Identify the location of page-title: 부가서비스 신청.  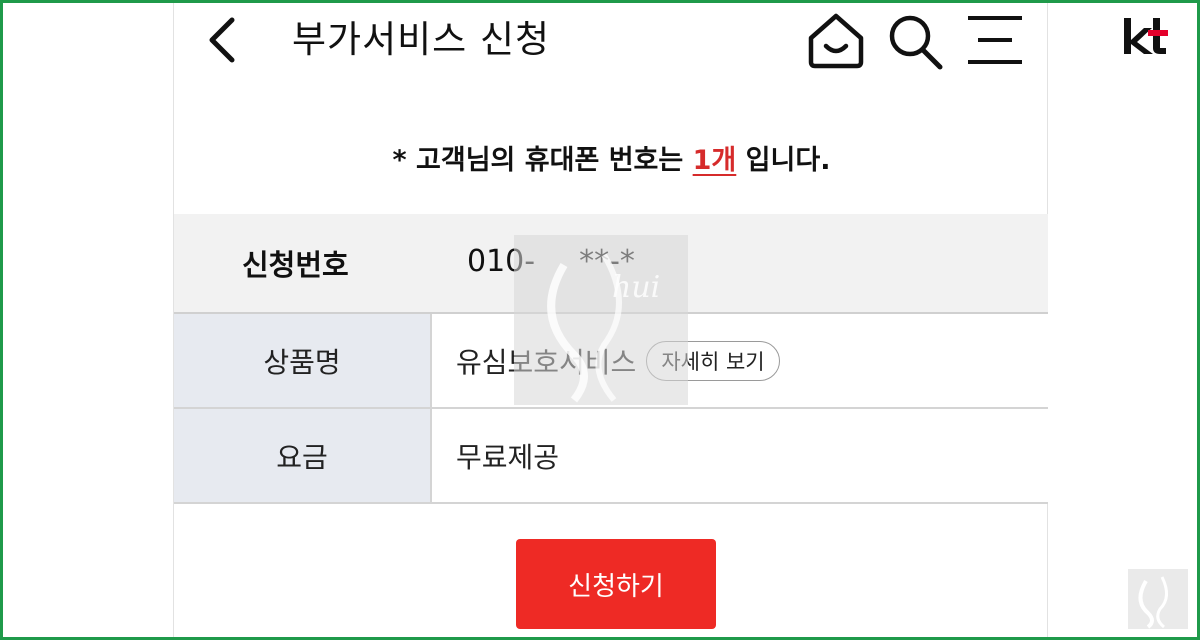
(421, 39).